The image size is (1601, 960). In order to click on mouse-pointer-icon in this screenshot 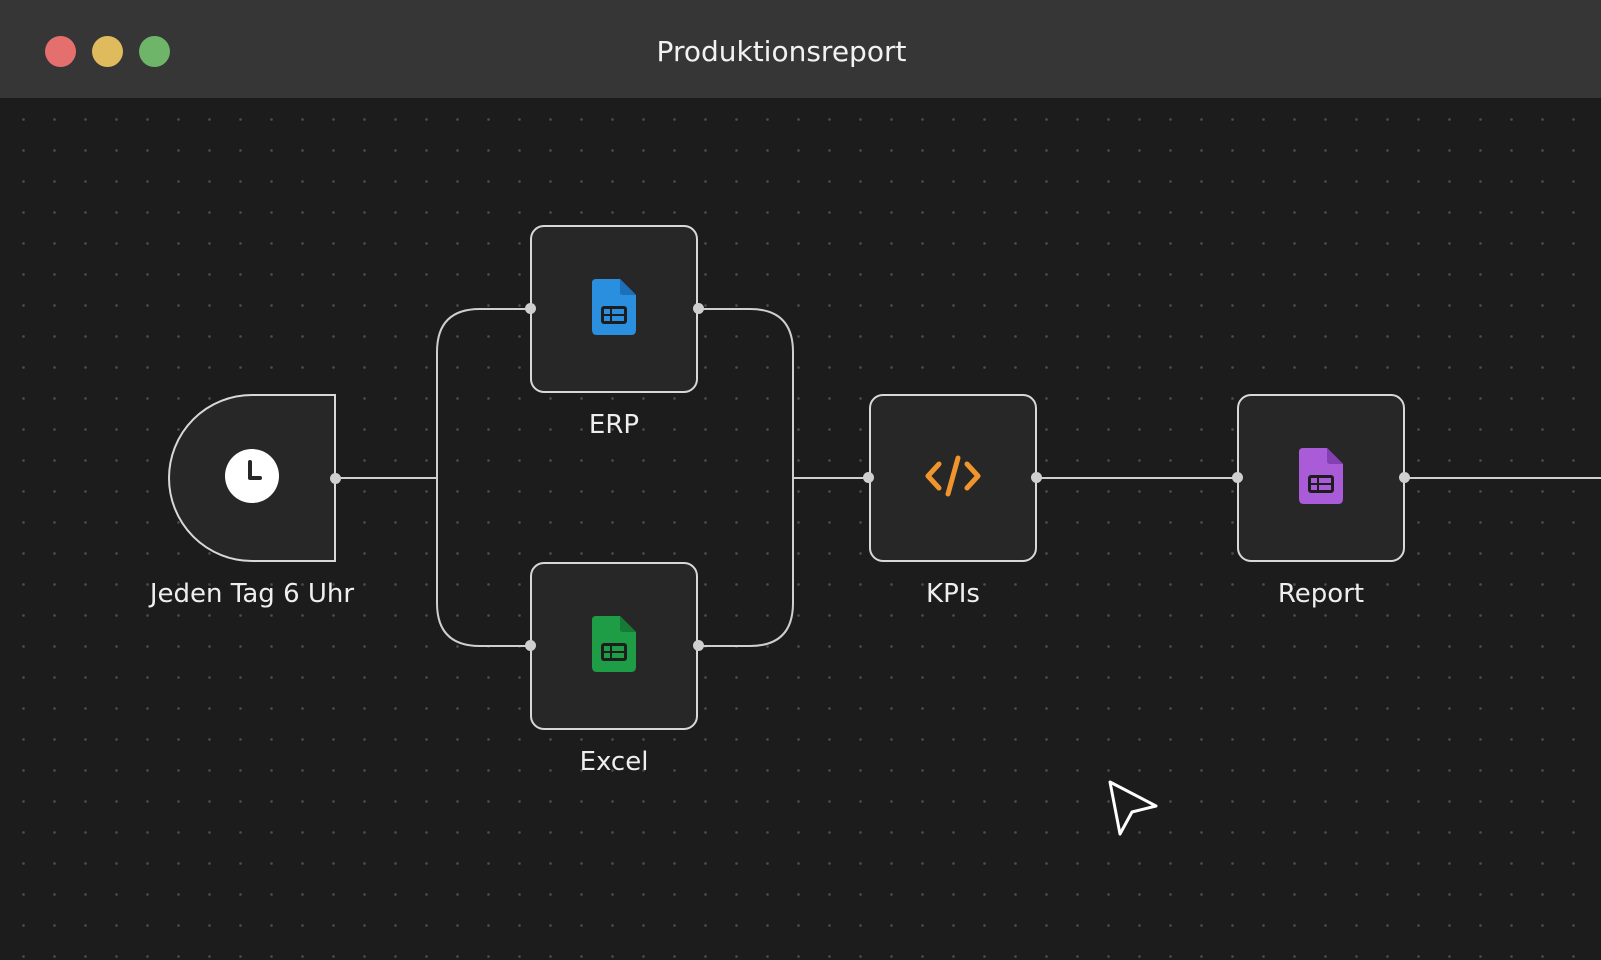, I will do `click(1134, 810)`.